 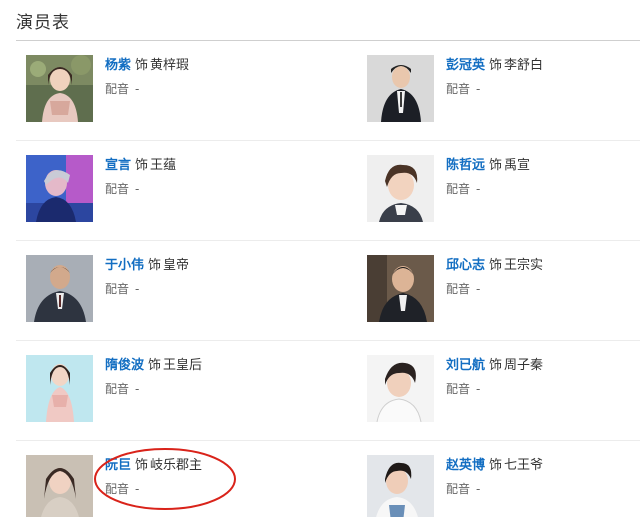 I want to click on cast-card: 赵英博饰七王爷 配音 -, so click(x=498, y=479).